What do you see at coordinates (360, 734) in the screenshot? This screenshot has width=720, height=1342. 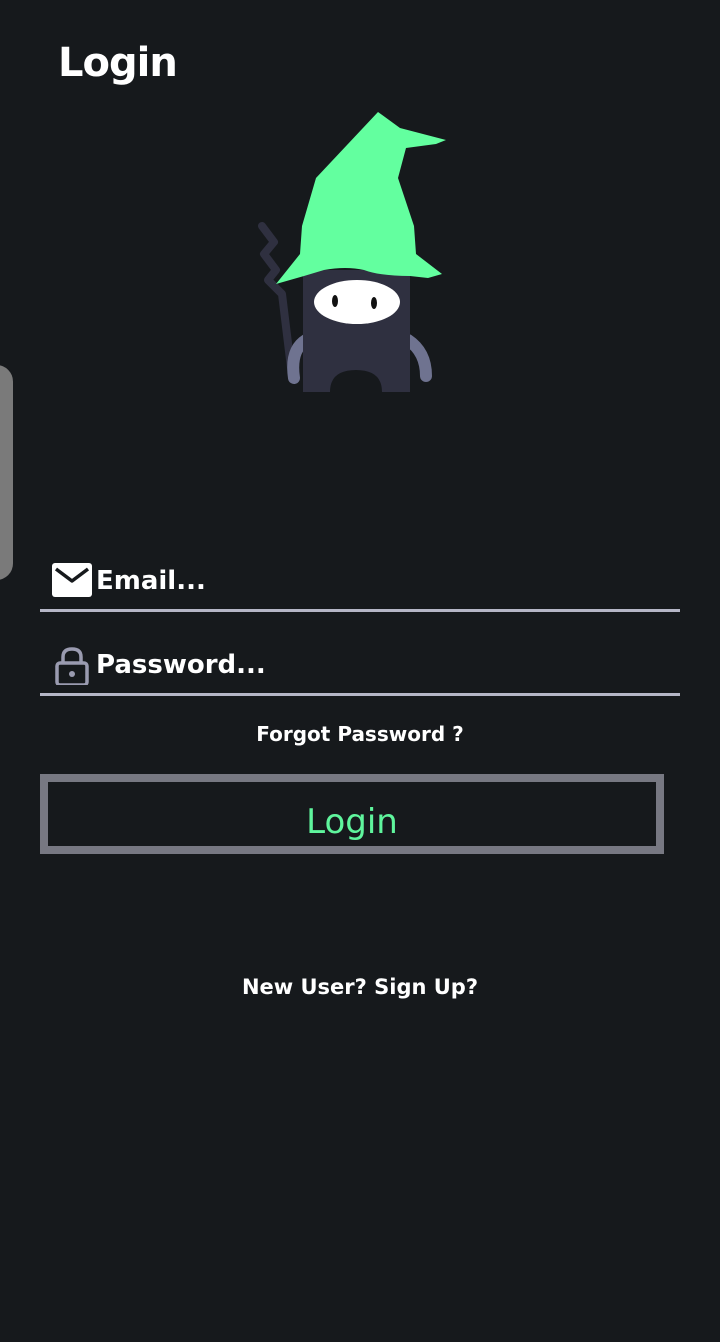 I see `forgot-password-link: Forgot Password ?` at bounding box center [360, 734].